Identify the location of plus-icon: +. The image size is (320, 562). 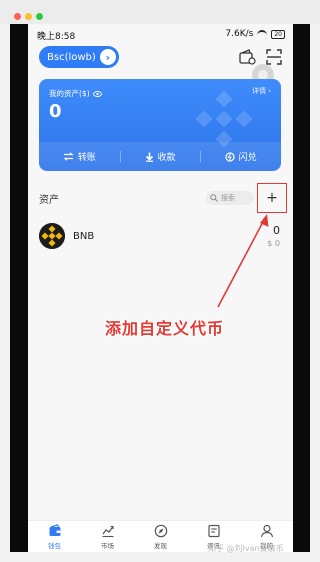
(272, 198).